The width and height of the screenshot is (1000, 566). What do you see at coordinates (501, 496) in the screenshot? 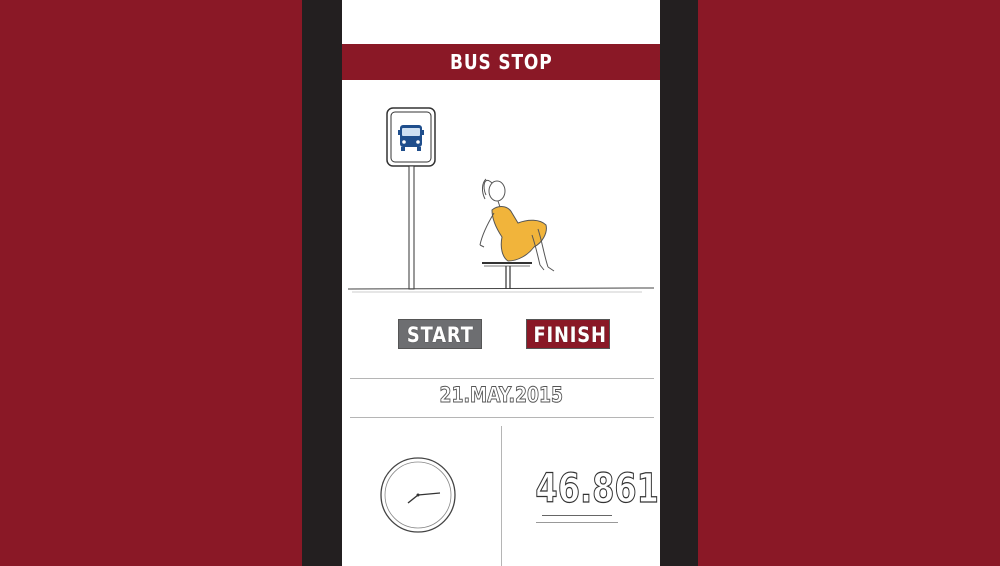
I see `panel-divider` at bounding box center [501, 496].